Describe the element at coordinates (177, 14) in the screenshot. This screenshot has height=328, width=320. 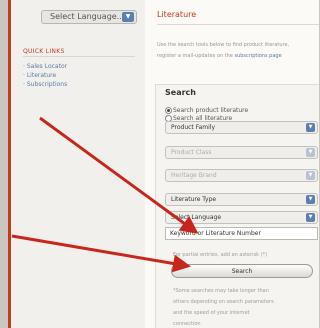
I see `page-title: Literature` at that location.